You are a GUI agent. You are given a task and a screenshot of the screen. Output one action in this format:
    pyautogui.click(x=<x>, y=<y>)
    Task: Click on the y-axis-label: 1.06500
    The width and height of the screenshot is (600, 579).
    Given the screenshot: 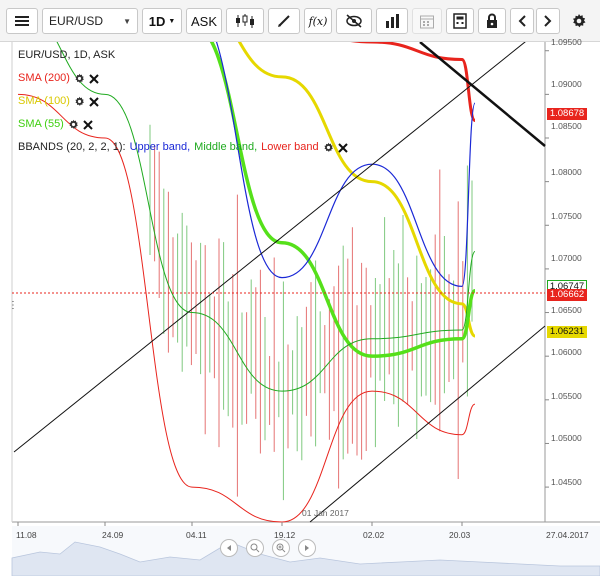 What is the action you would take?
    pyautogui.click(x=566, y=310)
    